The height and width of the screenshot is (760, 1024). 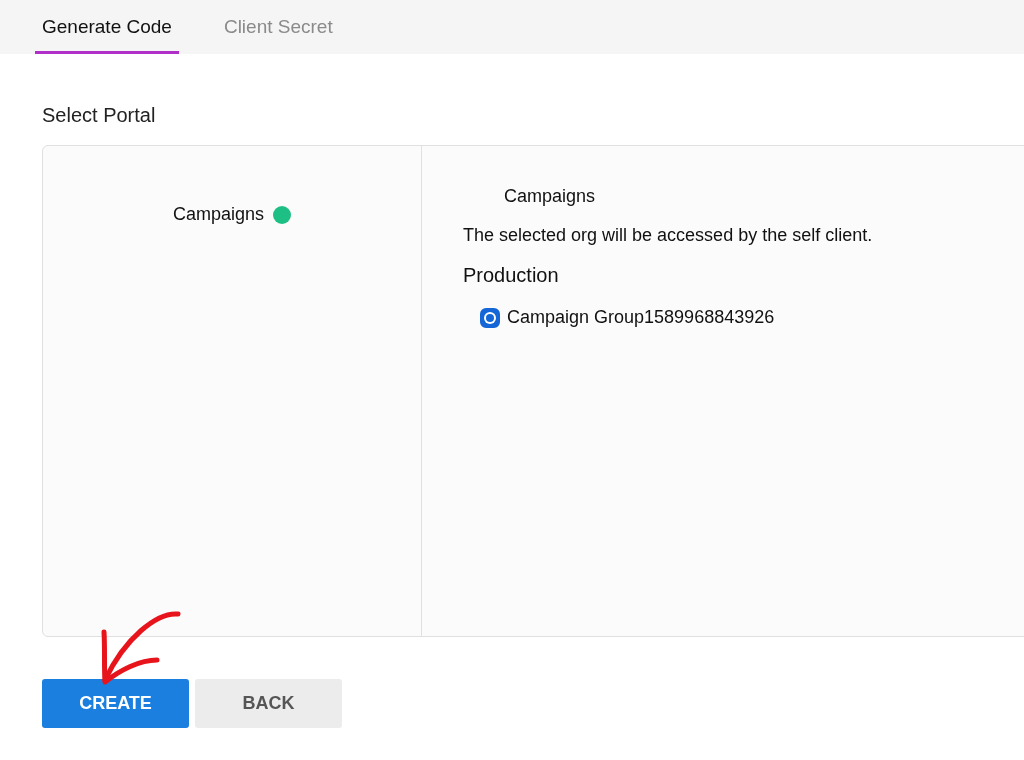 What do you see at coordinates (268, 703) in the screenshot?
I see `back-button: BACK` at bounding box center [268, 703].